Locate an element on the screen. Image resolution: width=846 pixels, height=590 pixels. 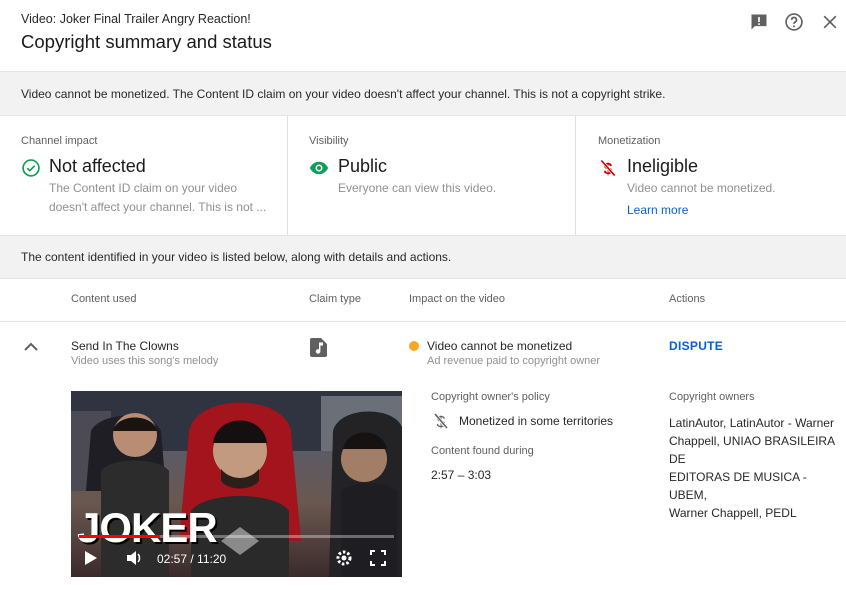
channel-impact-desc-line1: The Content ID claim on your video is located at coordinates (143, 188).